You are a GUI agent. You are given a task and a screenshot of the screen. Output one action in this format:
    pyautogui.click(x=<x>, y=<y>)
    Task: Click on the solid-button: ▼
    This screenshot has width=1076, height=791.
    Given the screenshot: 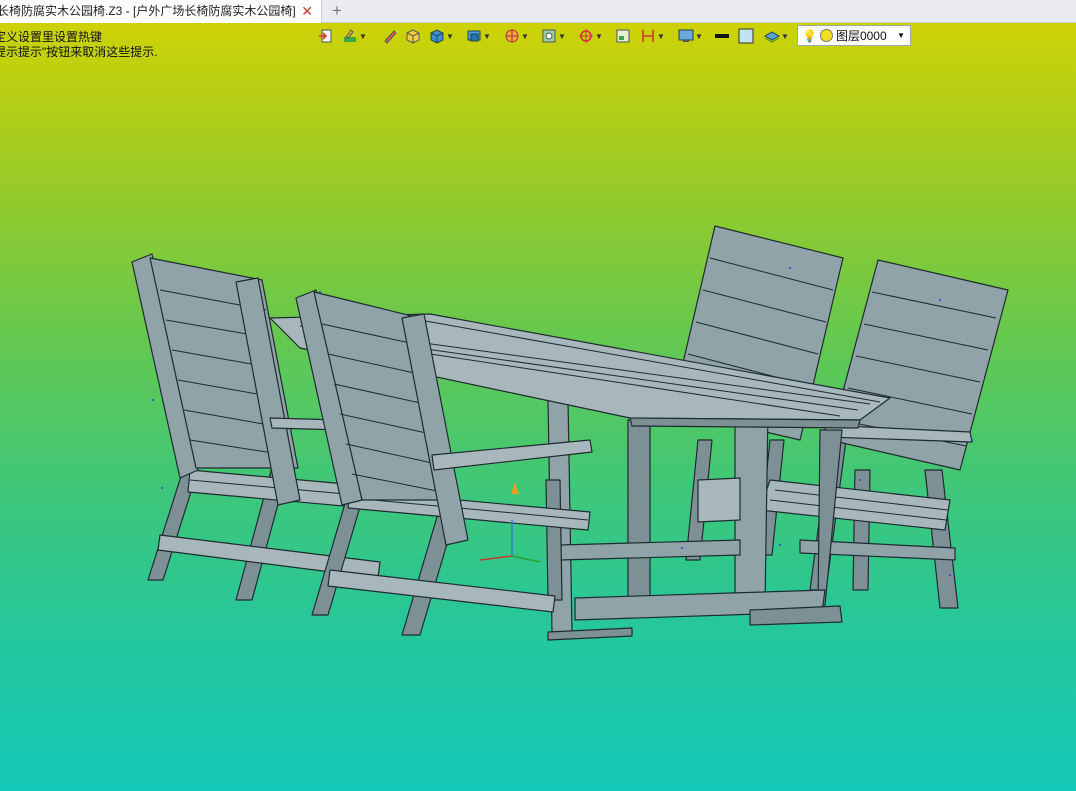 What is the action you would take?
    pyautogui.click(x=441, y=36)
    